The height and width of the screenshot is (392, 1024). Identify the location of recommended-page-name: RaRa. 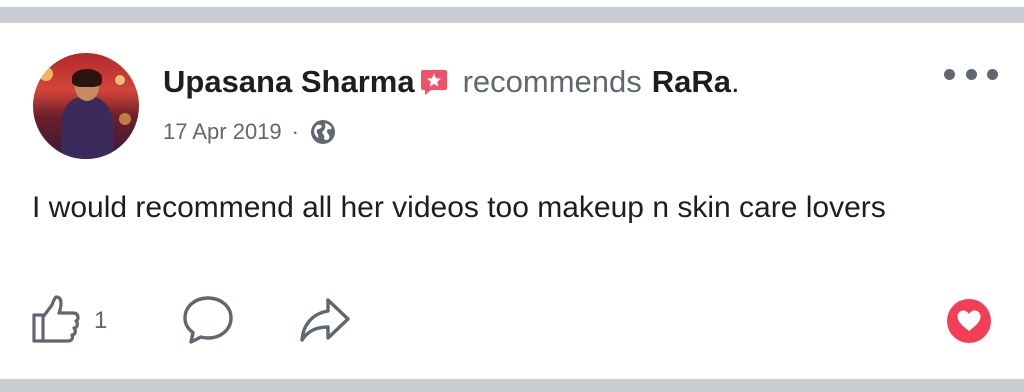
(691, 82).